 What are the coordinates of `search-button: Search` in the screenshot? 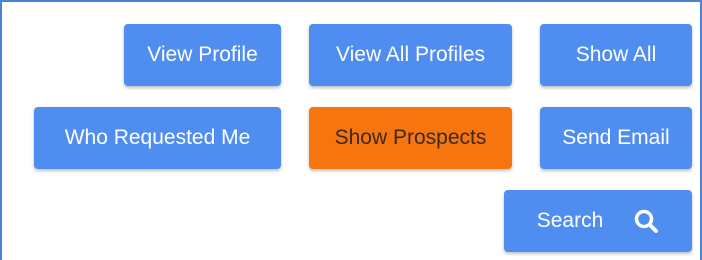 It's located at (598, 221).